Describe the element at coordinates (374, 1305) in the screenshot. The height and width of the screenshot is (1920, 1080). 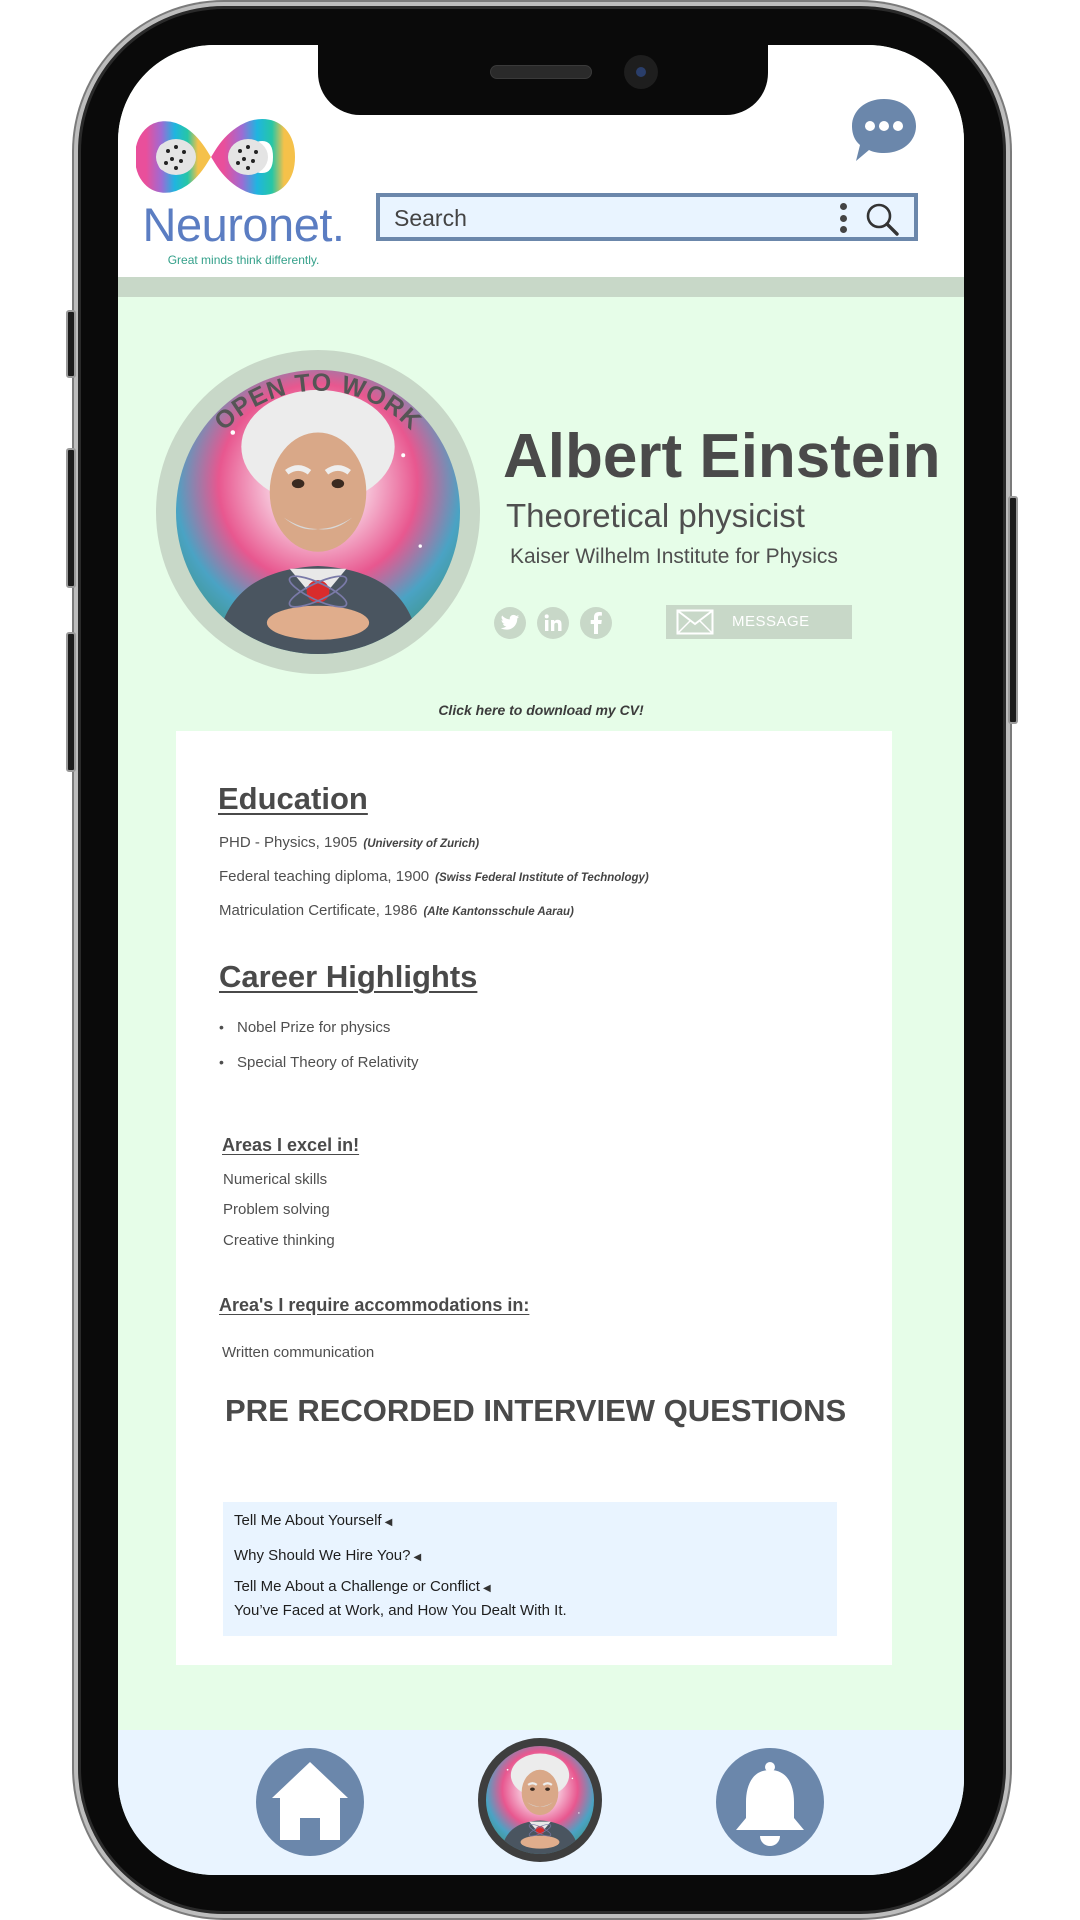
I see `accommodations-heading: Area's I require accommodations in:` at that location.